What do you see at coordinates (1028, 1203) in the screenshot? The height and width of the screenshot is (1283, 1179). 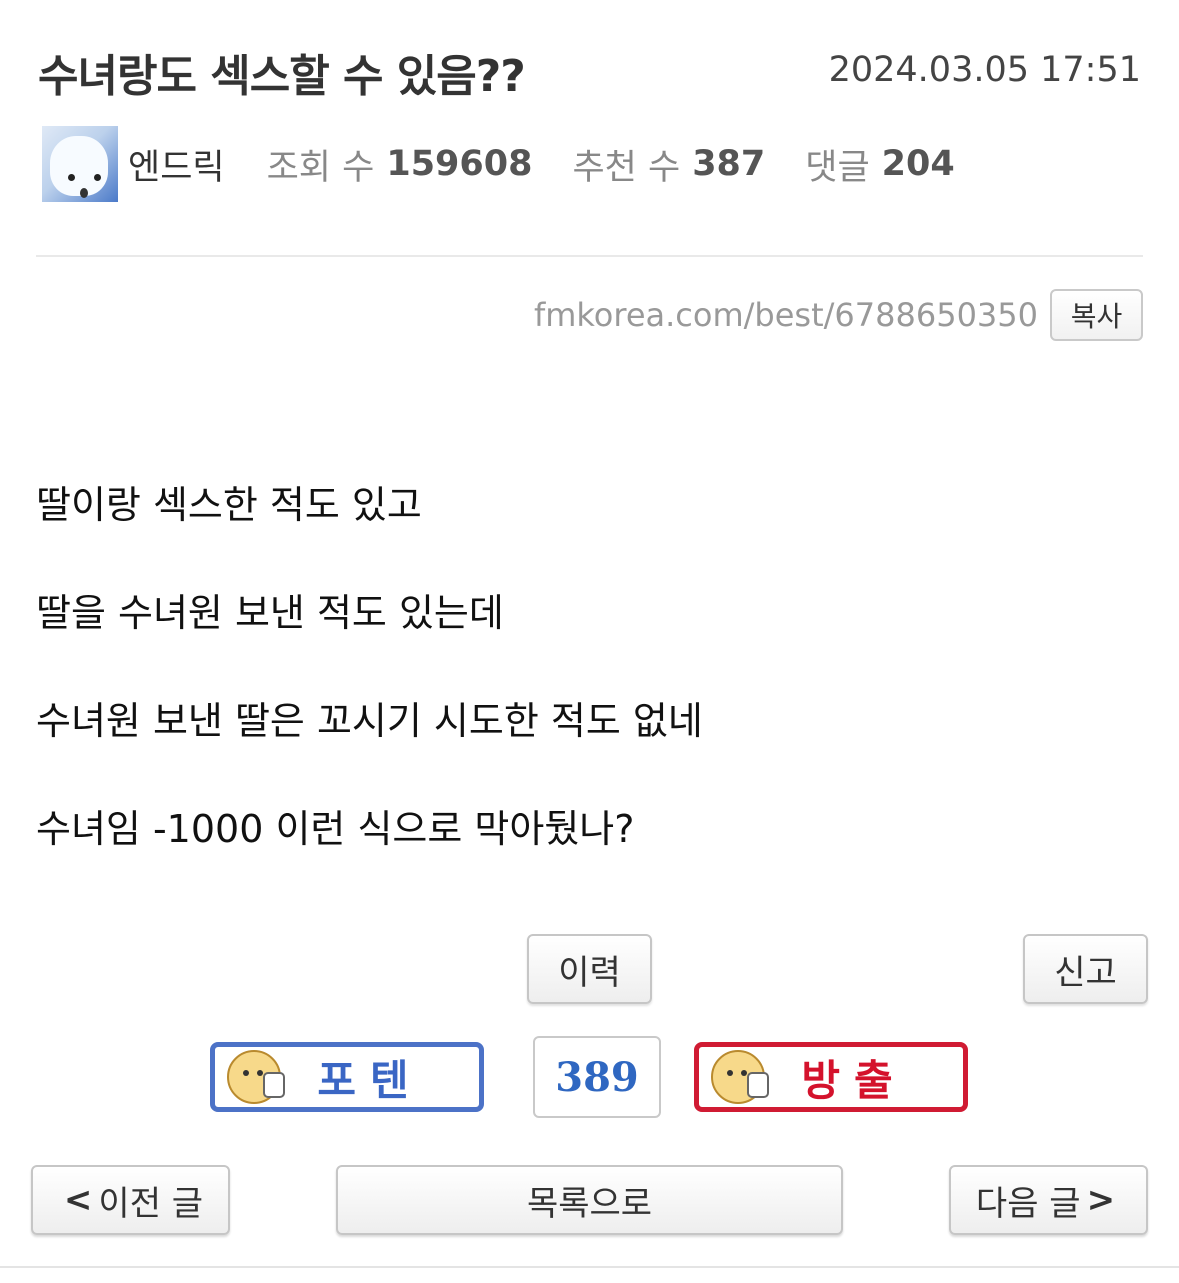 I see `next-post-label: 다음 글` at bounding box center [1028, 1203].